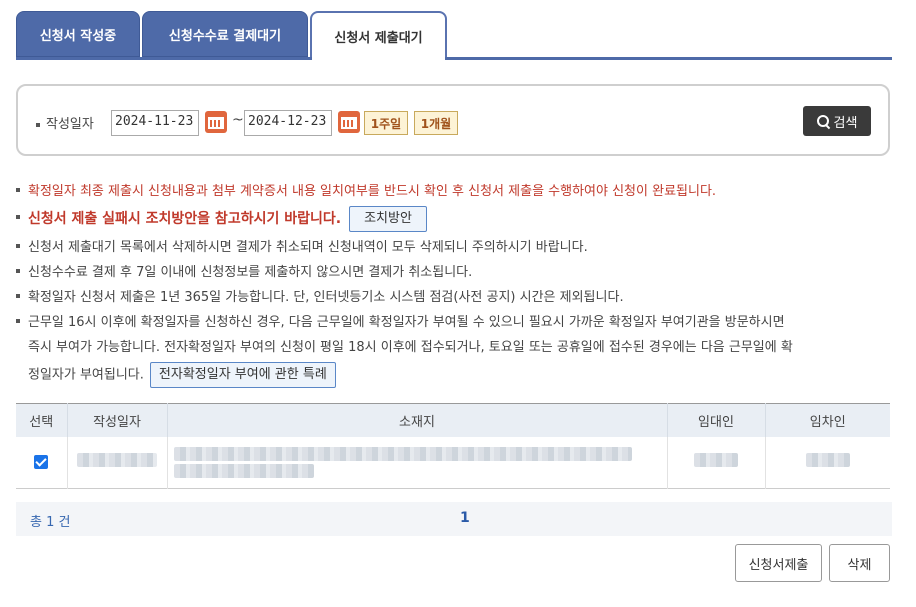 The height and width of the screenshot is (607, 916). I want to click on date-to-input: 2024-12-23, so click(288, 123).